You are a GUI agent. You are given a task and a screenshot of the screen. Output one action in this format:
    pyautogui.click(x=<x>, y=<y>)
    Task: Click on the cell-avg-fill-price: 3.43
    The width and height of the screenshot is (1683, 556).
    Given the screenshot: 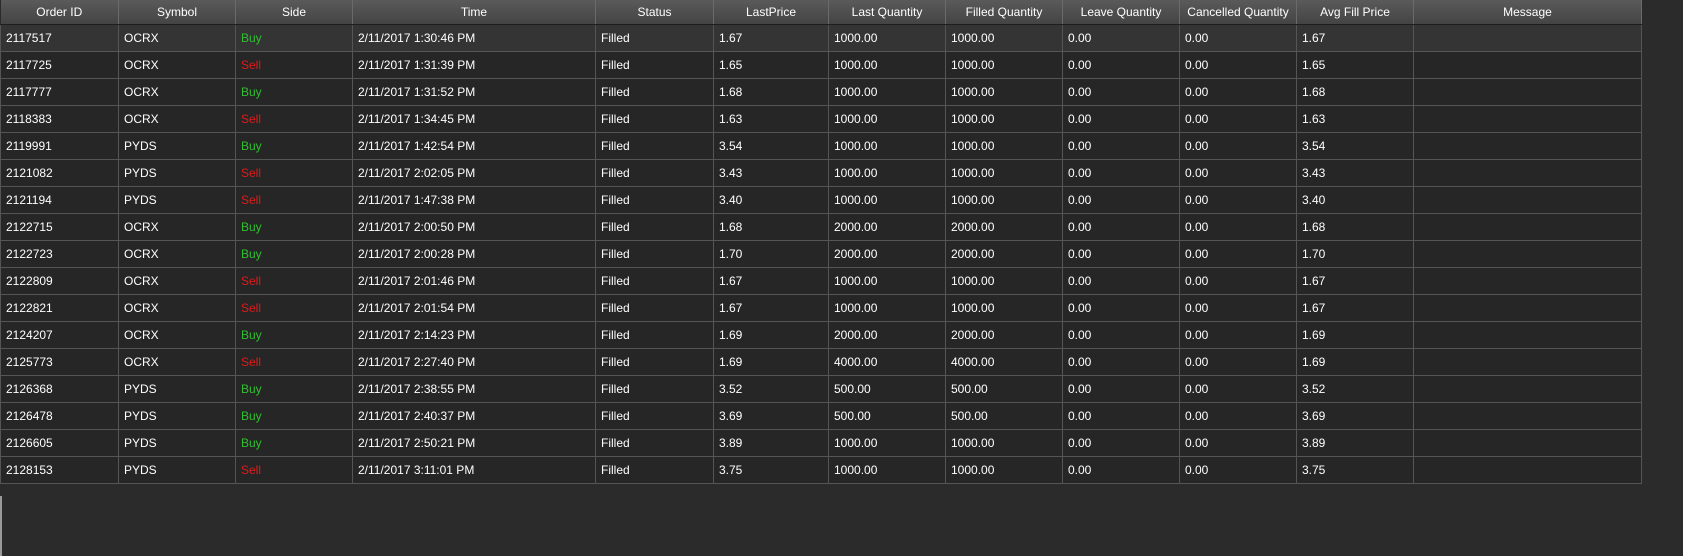 What is the action you would take?
    pyautogui.click(x=1355, y=173)
    